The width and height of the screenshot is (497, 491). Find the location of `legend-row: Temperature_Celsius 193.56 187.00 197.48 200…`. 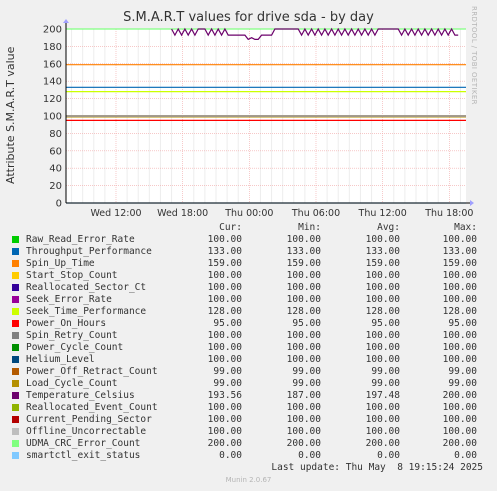

legend-row: Temperature_Celsius 193.56 187.00 197.48 200… is located at coordinates (252, 396).